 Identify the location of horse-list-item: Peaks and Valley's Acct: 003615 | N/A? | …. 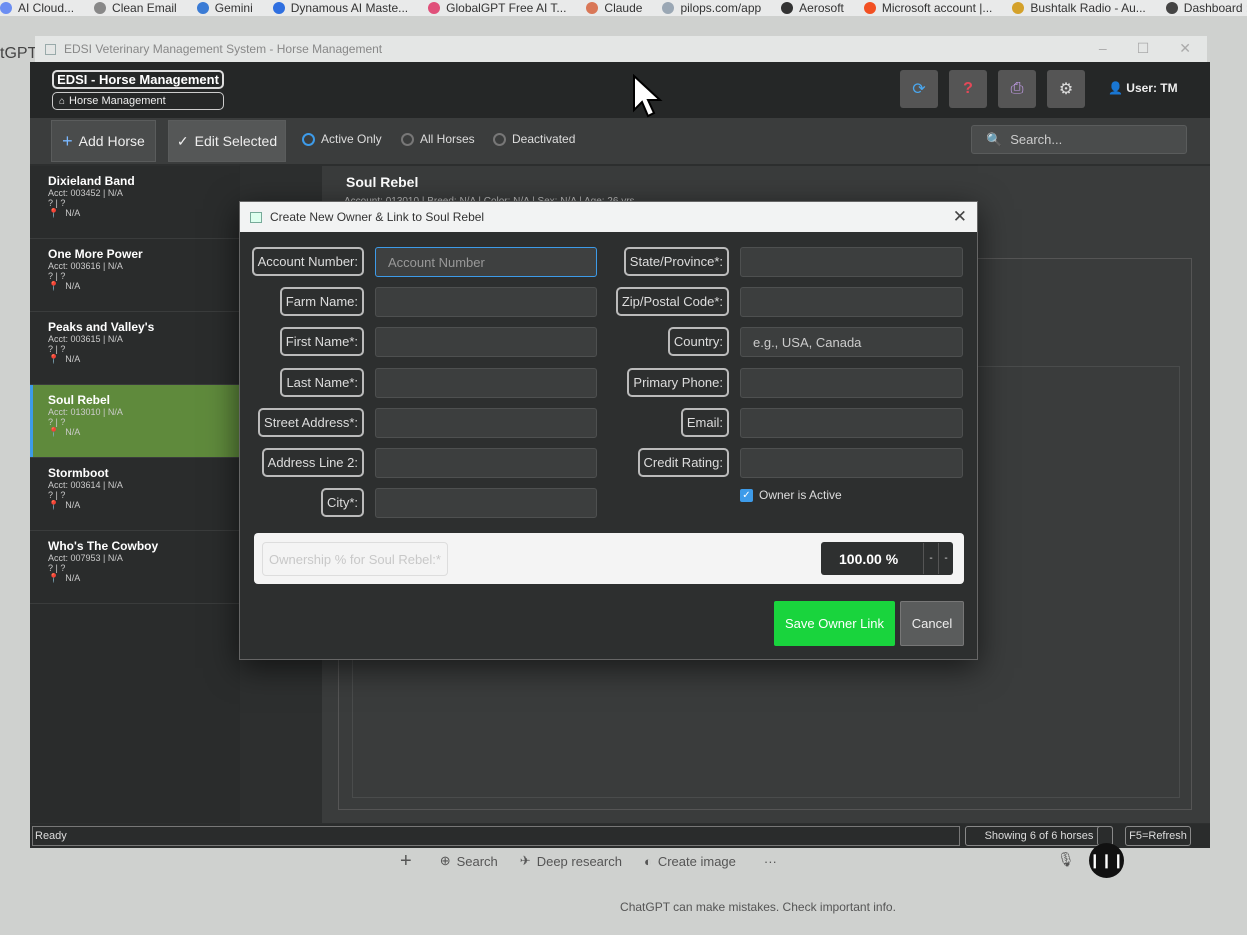
(135, 348).